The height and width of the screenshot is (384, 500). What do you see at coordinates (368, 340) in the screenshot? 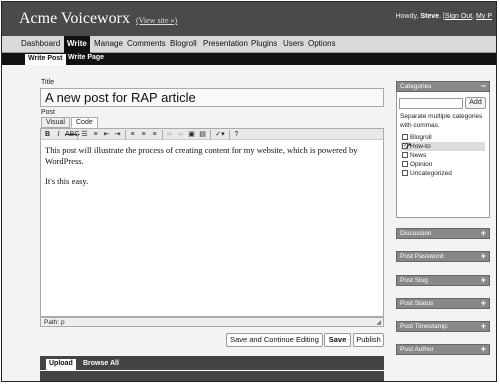
I see `publish-button: Publish` at bounding box center [368, 340].